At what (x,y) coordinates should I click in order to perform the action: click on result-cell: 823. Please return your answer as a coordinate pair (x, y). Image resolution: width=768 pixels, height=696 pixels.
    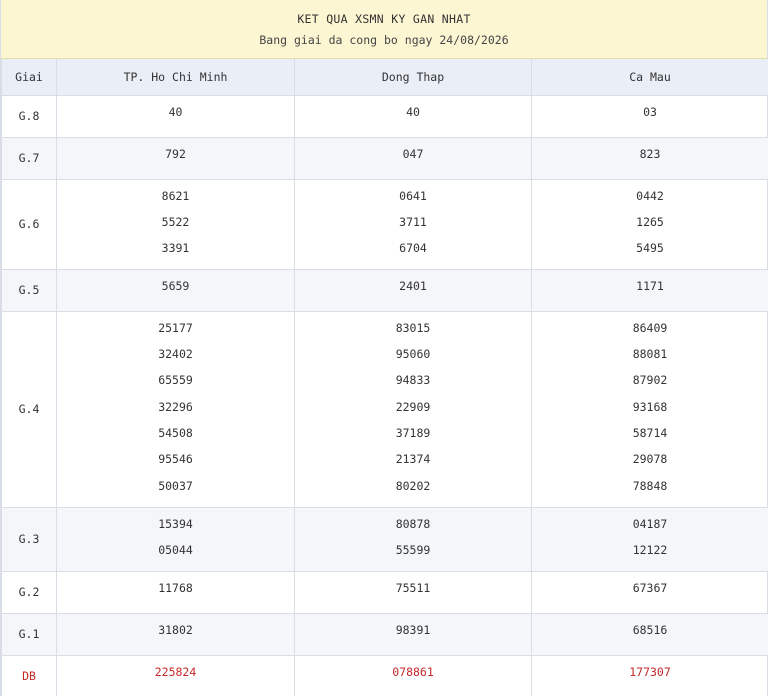
    Looking at the image, I should click on (649, 158).